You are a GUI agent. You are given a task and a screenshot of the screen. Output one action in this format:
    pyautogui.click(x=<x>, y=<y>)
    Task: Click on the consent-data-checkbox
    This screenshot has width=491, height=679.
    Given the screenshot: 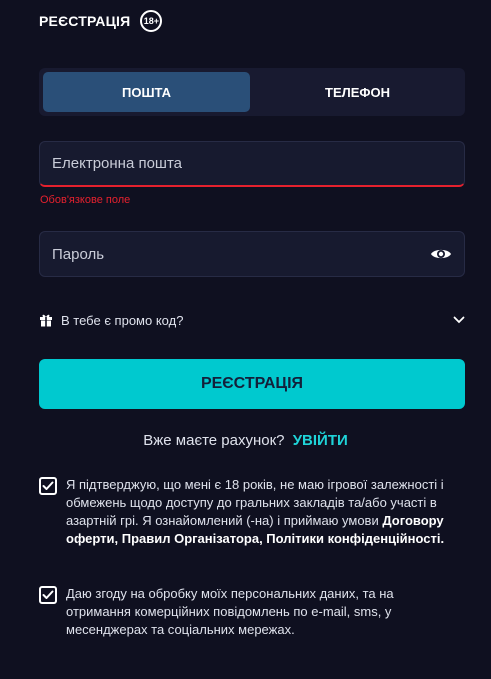 What is the action you would take?
    pyautogui.click(x=48, y=595)
    